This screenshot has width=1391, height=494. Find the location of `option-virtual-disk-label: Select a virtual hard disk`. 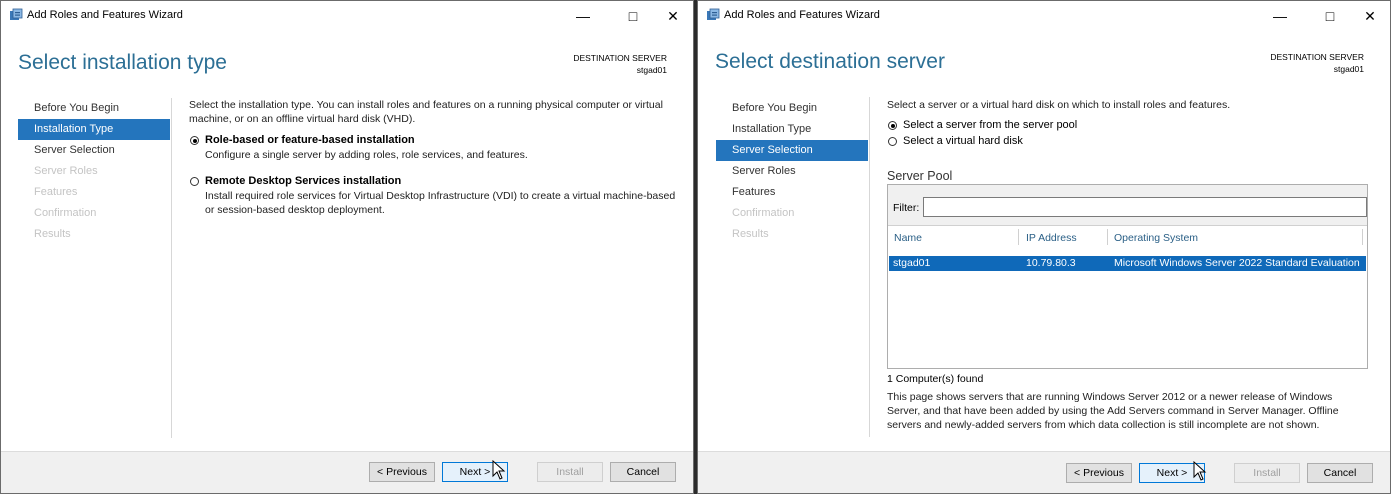

option-virtual-disk-label: Select a virtual hard disk is located at coordinates (1140, 141).